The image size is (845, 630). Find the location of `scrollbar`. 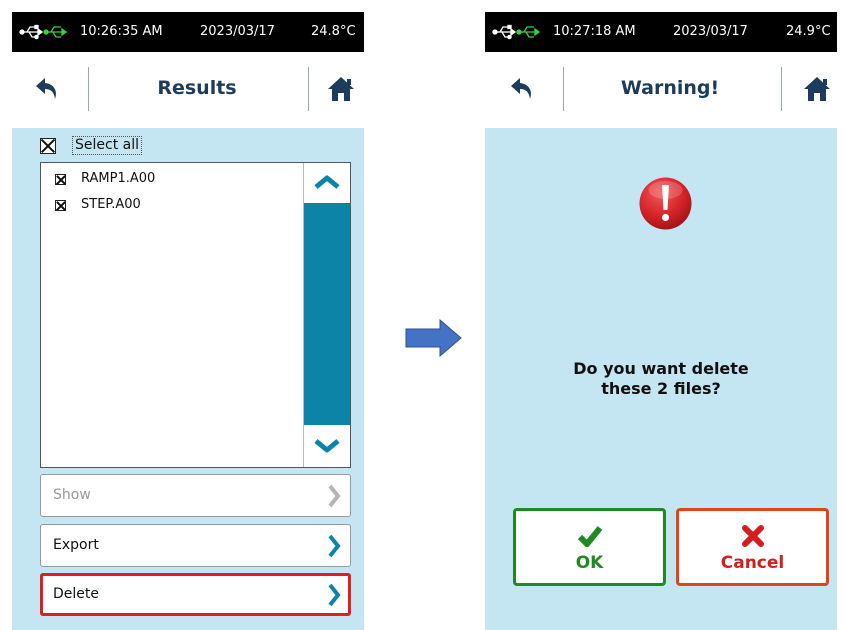

scrollbar is located at coordinates (326, 315).